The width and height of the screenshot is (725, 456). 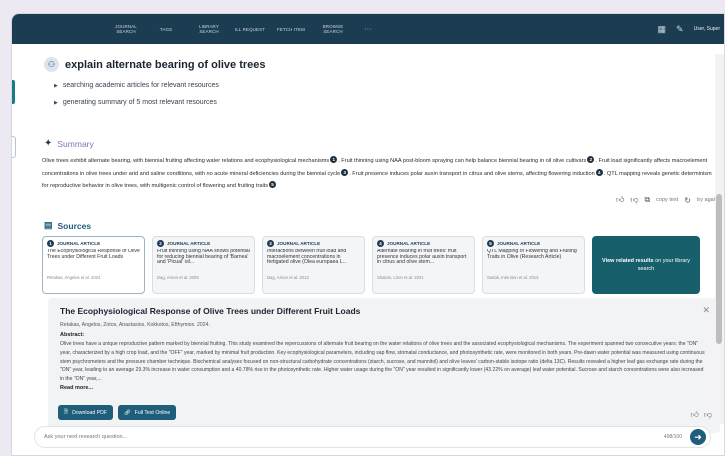 I want to click on full-text-label: Full Text Online, so click(x=152, y=412).